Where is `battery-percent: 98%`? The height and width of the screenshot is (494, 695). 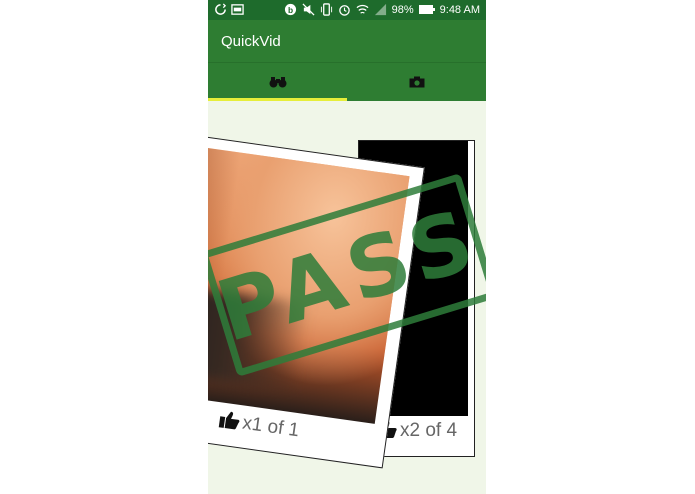 battery-percent: 98% is located at coordinates (402, 9).